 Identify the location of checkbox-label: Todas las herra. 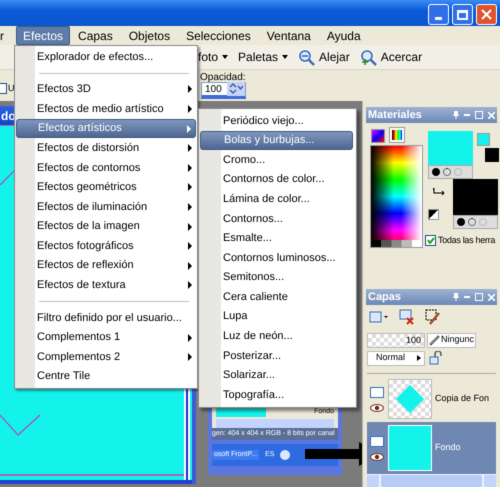
(467, 240).